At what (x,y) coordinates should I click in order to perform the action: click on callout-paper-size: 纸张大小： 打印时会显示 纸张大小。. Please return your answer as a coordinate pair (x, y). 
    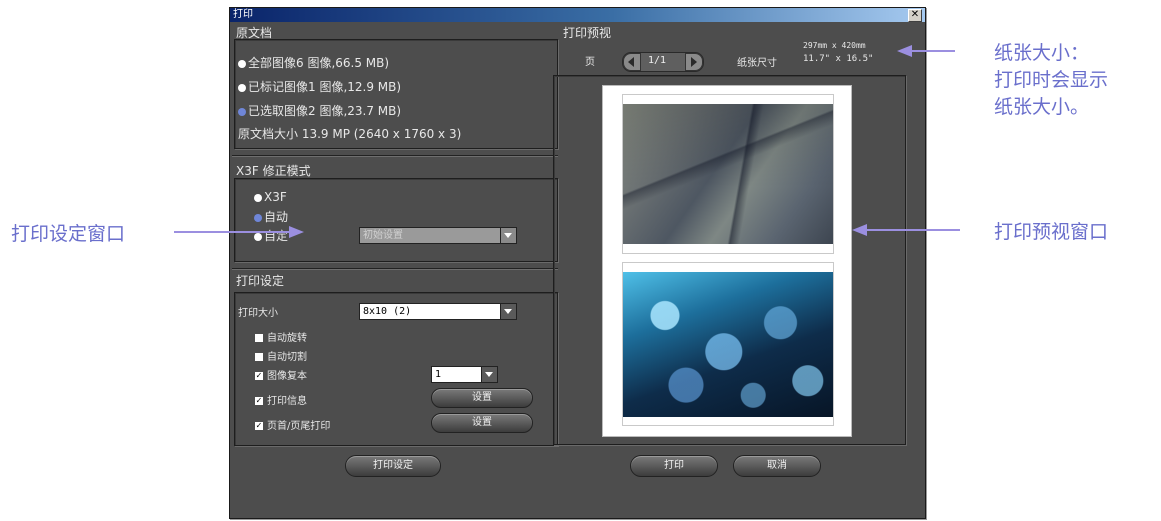
    Looking at the image, I should click on (1051, 78).